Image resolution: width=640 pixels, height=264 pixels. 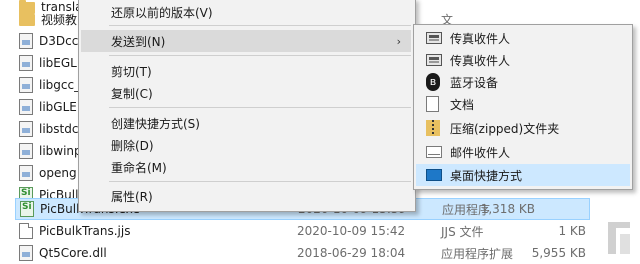 I want to click on menu-item-label: 发送到(N), so click(x=138, y=41).